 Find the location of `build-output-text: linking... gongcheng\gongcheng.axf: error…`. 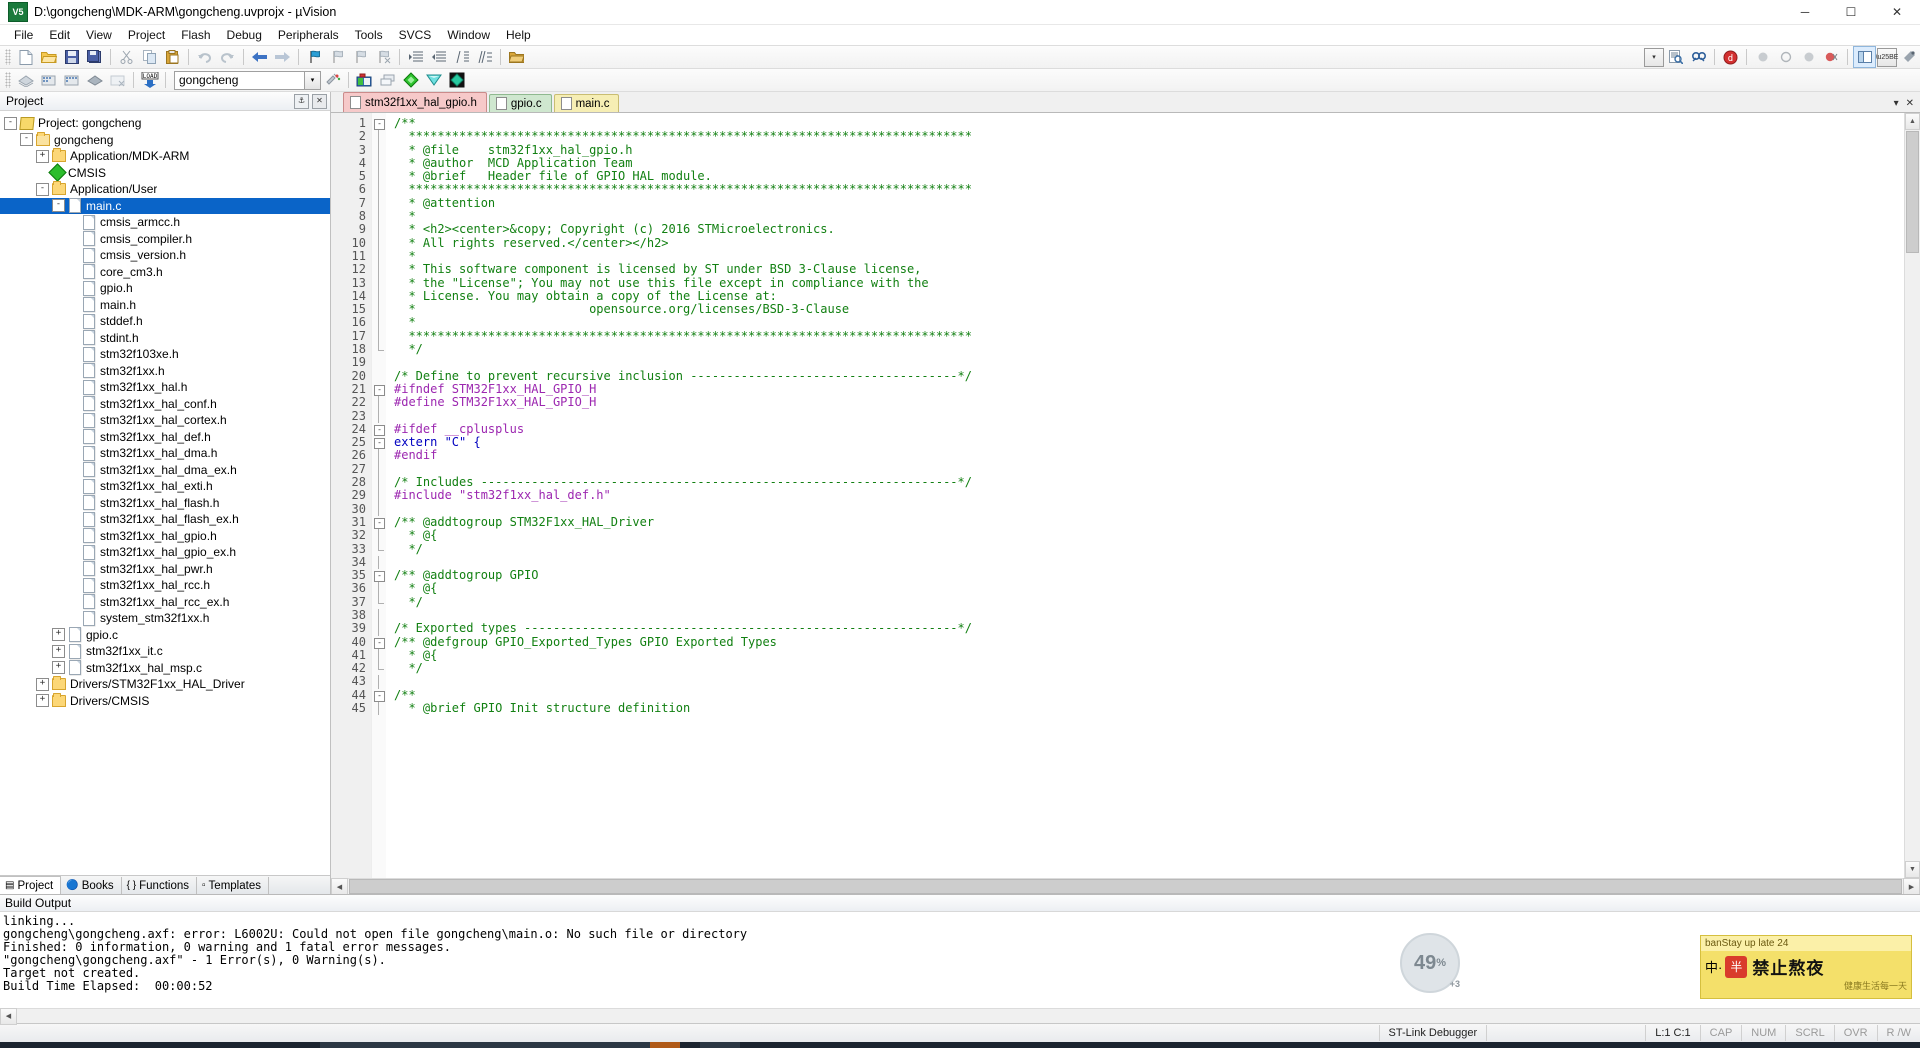

build-output-text: linking... gongcheng\gongcheng.axf: error… is located at coordinates (960, 960).